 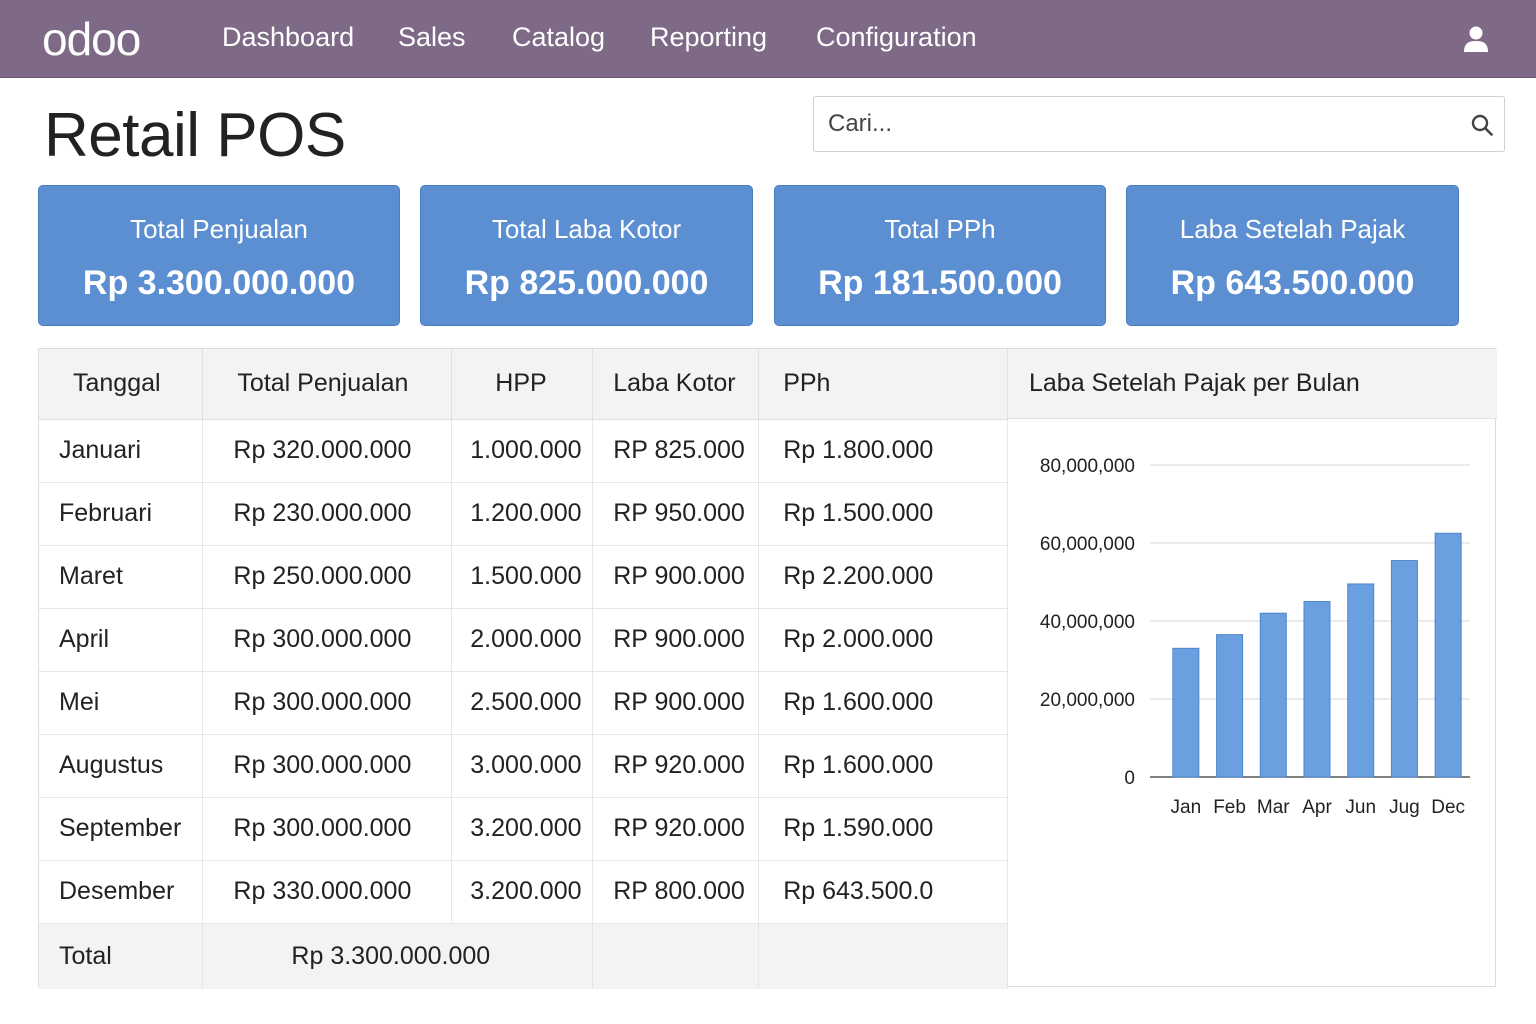 I want to click on cell-hpp: 1.200.000, so click(x=522, y=514).